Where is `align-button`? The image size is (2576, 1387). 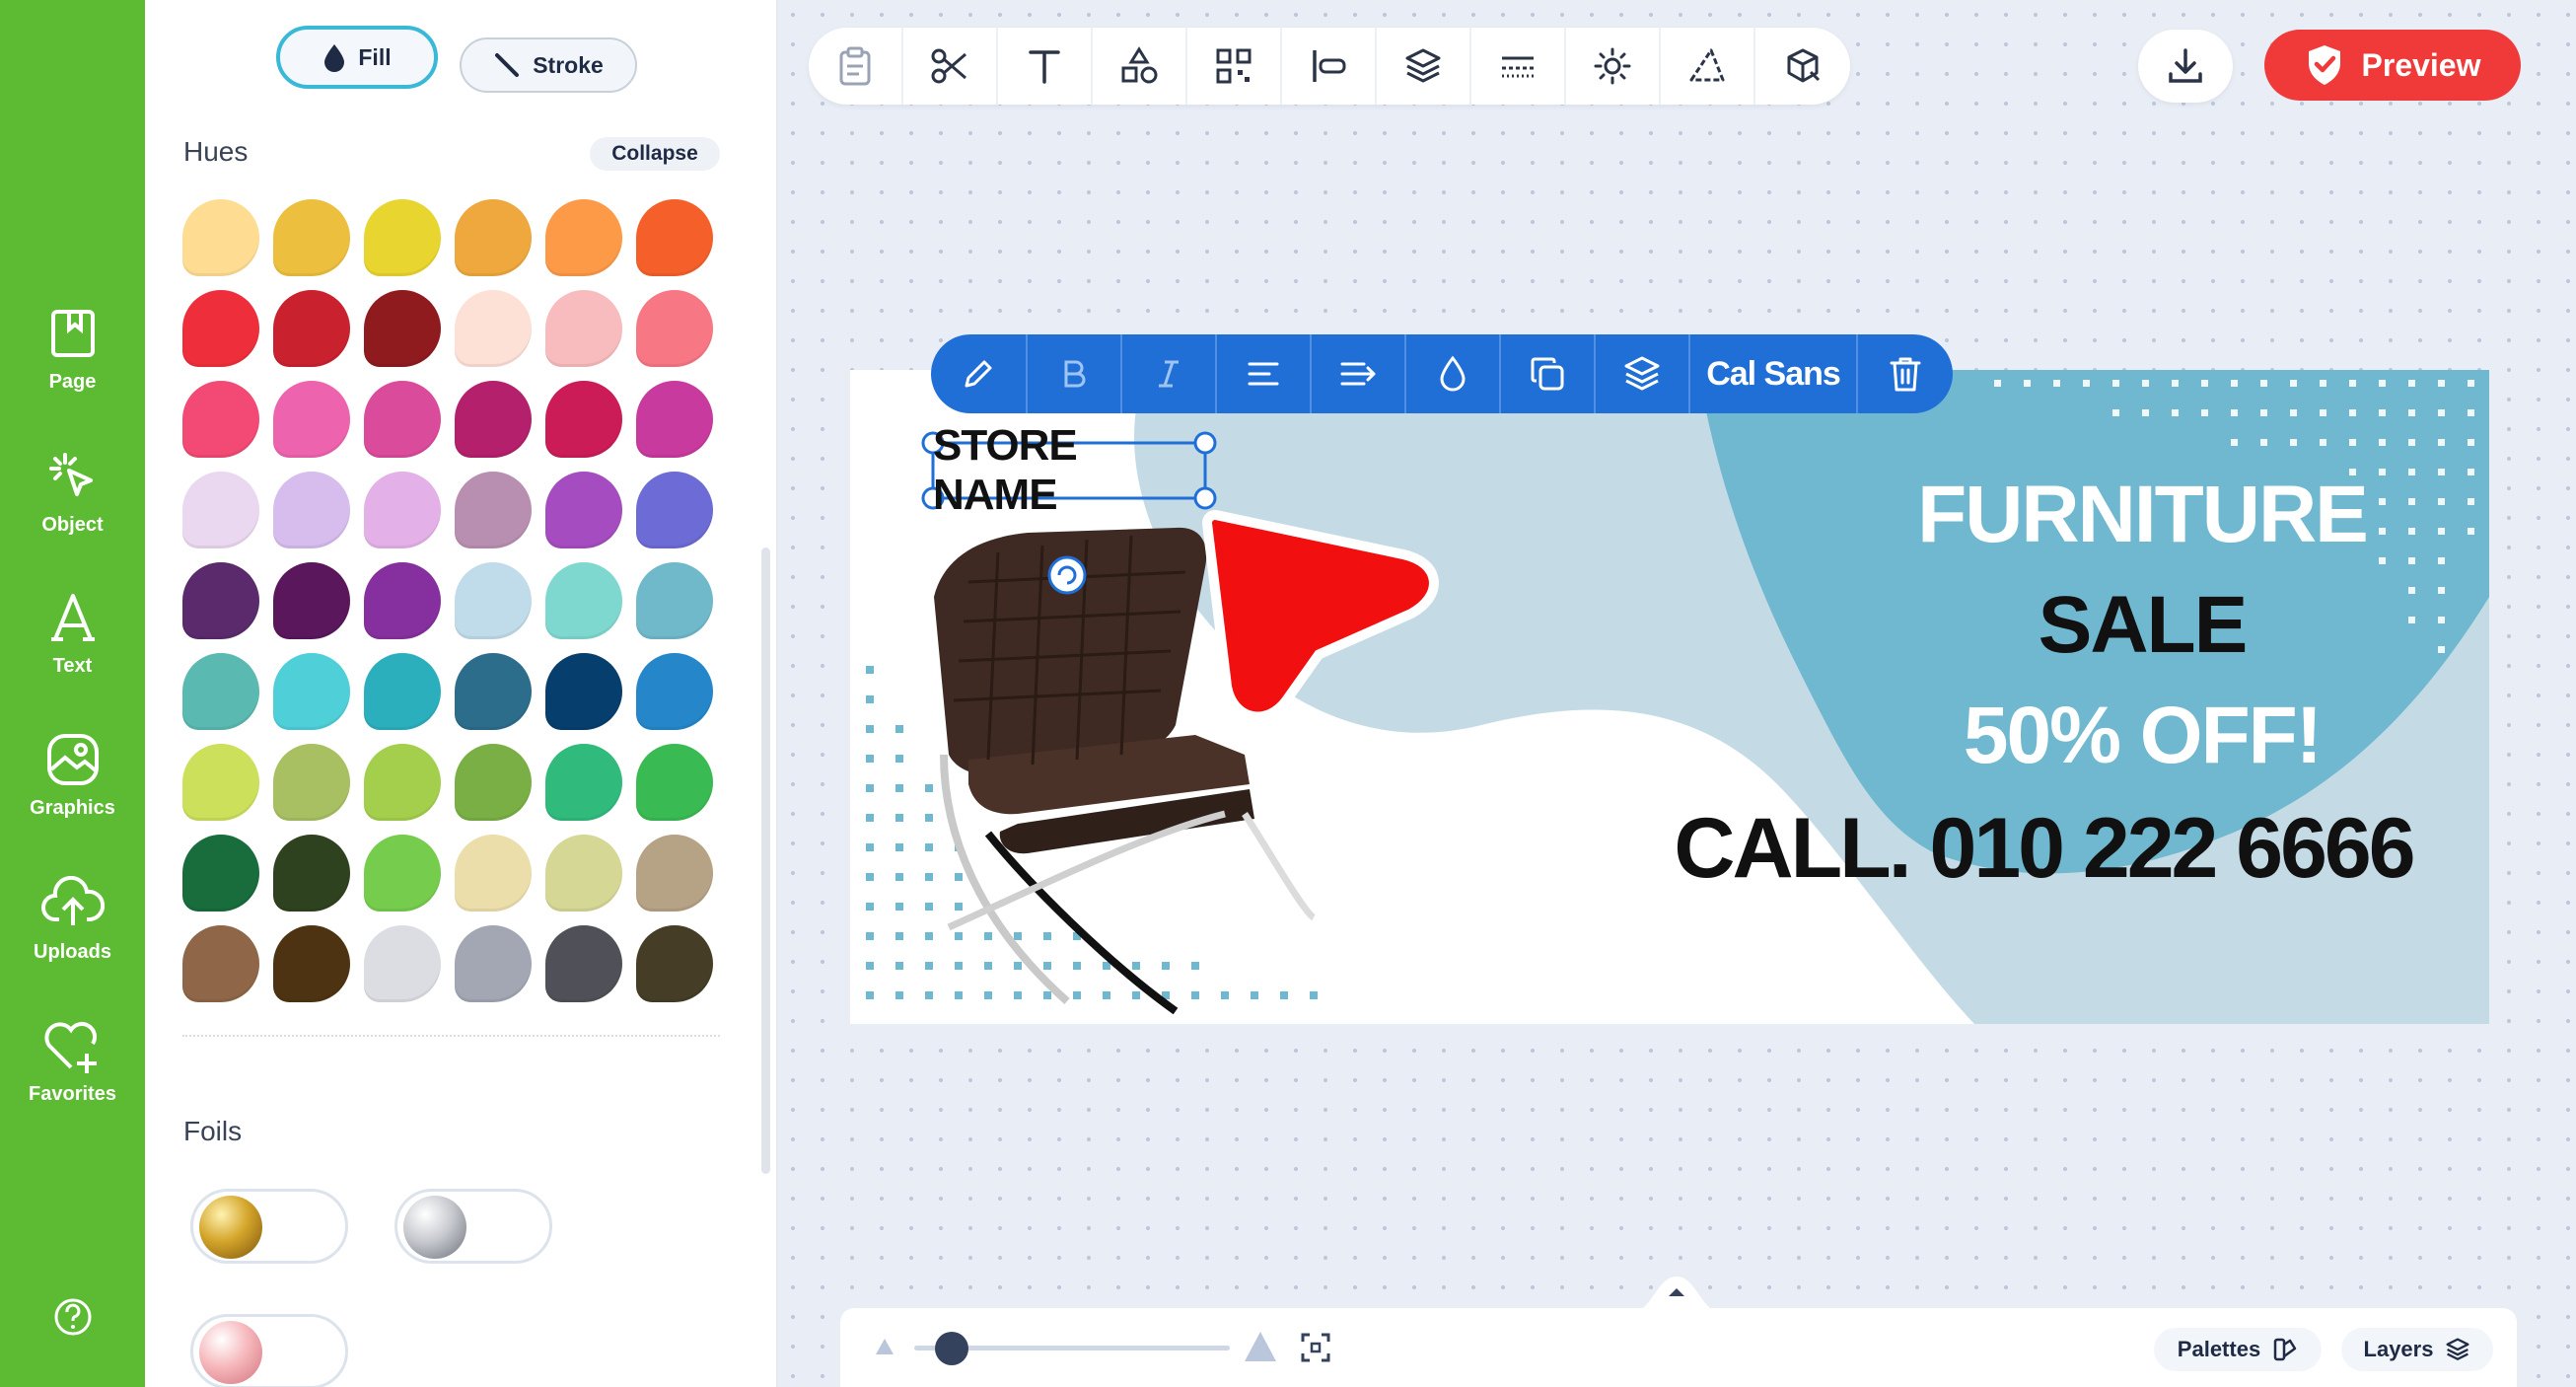 align-button is located at coordinates (1329, 66).